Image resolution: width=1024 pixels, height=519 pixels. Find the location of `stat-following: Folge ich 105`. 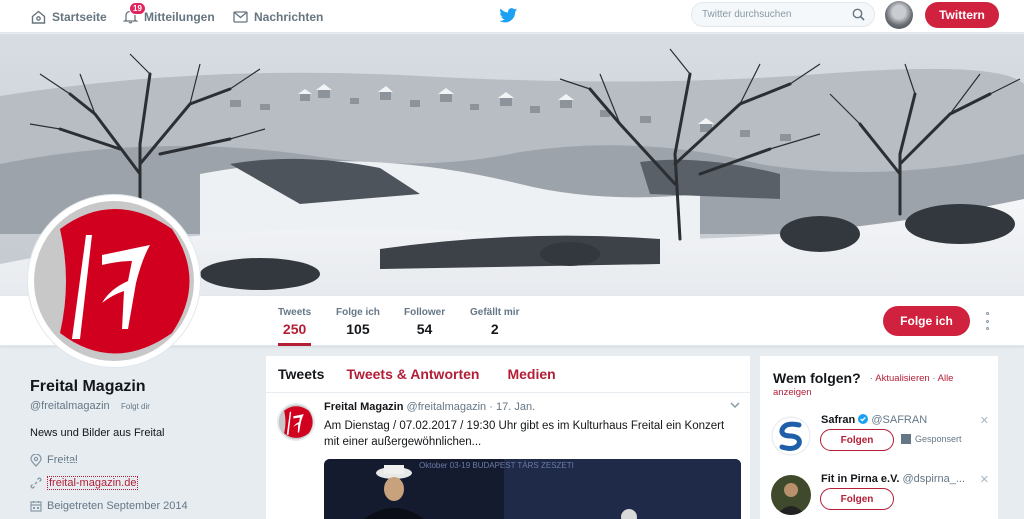

stat-following: Folge ich 105 is located at coordinates (358, 322).